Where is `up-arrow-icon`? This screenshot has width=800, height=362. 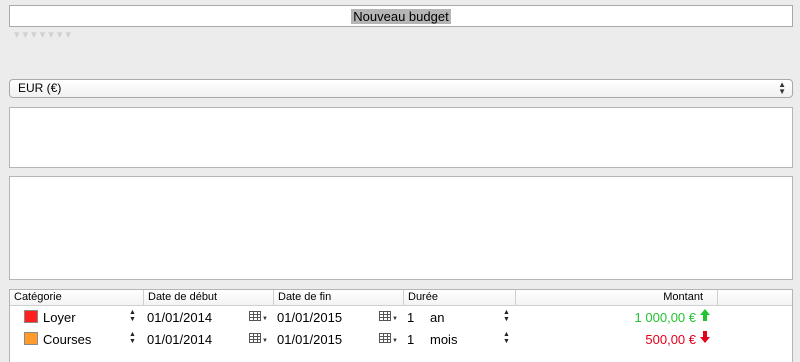
up-arrow-icon is located at coordinates (705, 315).